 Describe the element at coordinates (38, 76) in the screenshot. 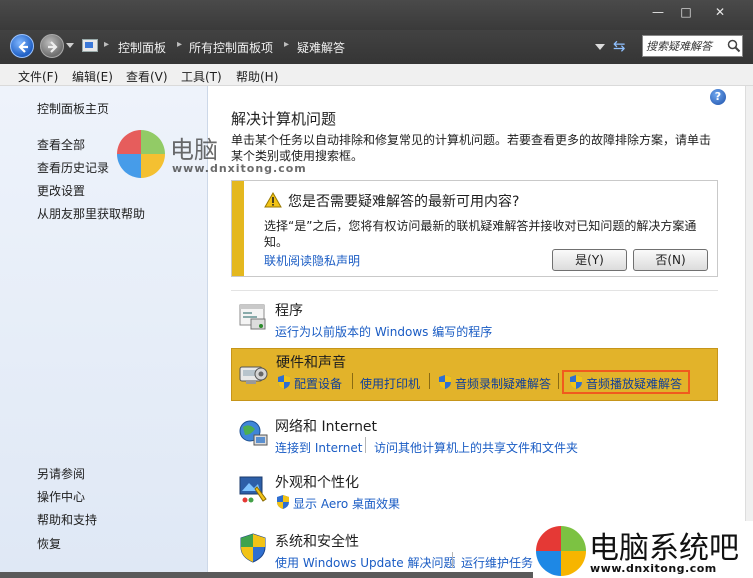

I see `menu-file: 文件(F)` at that location.